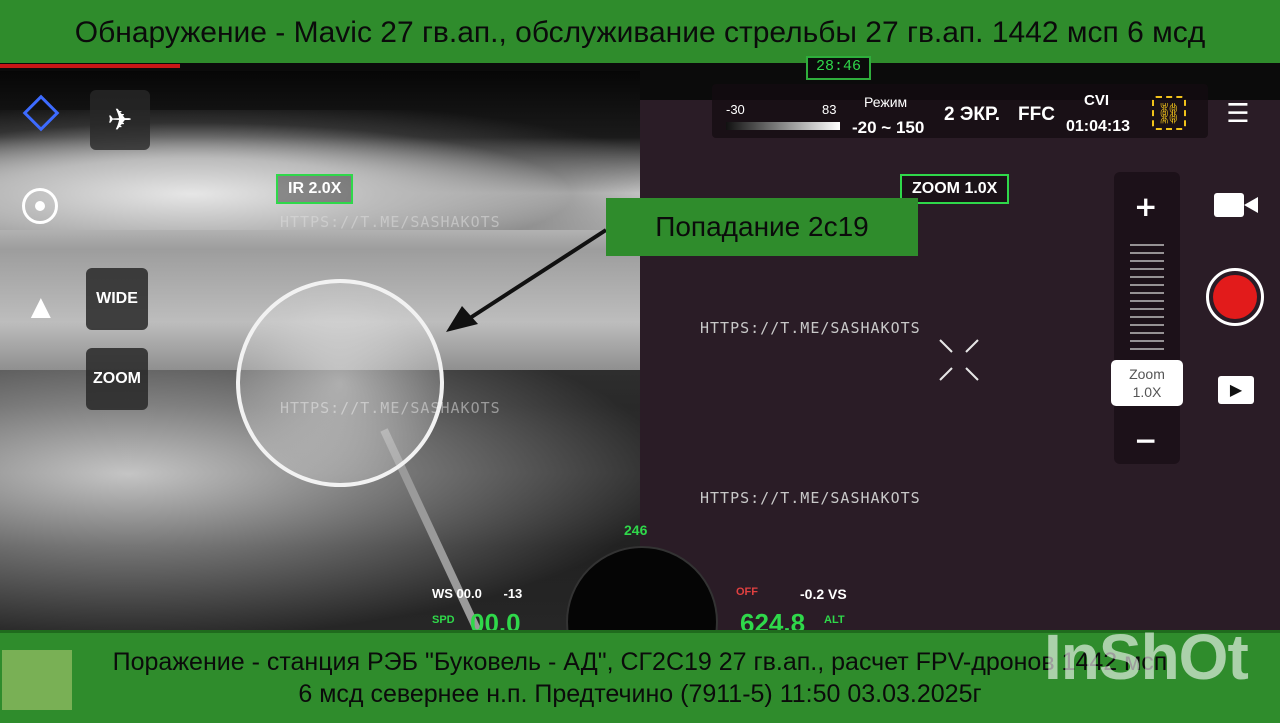 The image size is (1280, 723). I want to click on zoom-slider-ticks, so click(1147, 298).